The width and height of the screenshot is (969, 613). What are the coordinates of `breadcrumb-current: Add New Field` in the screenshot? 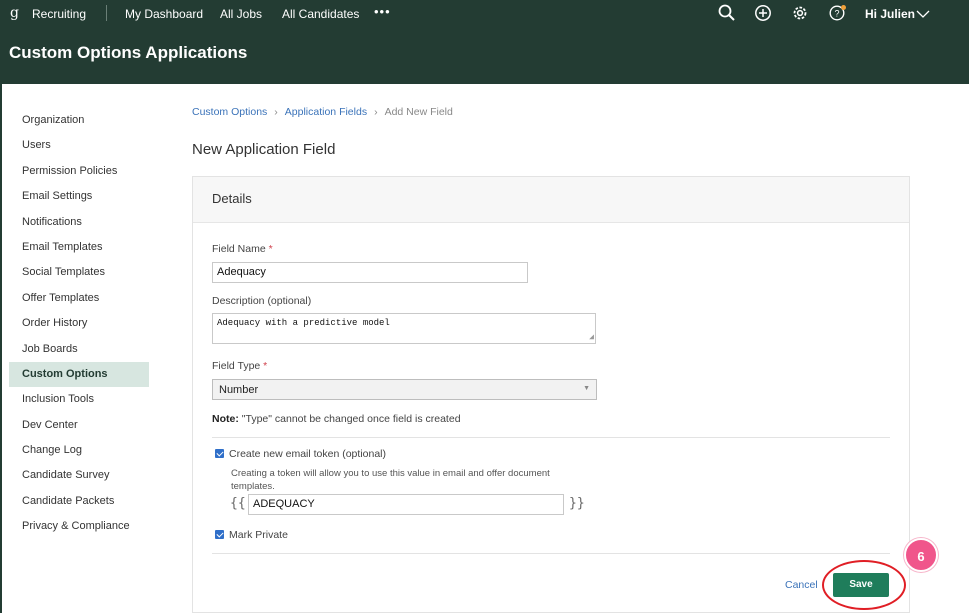 It's located at (418, 112).